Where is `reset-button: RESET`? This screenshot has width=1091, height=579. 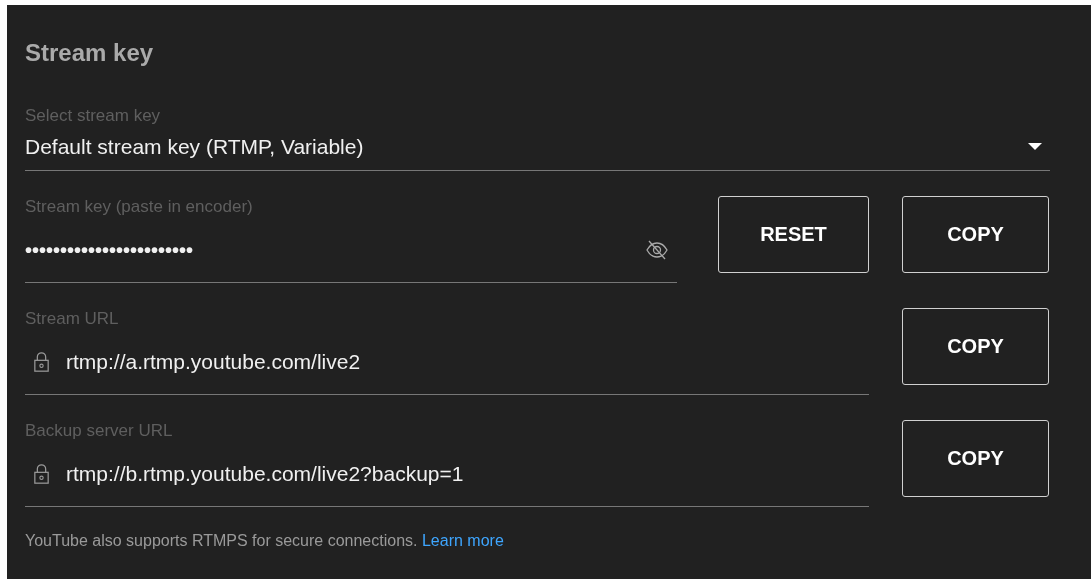 reset-button: RESET is located at coordinates (793, 234).